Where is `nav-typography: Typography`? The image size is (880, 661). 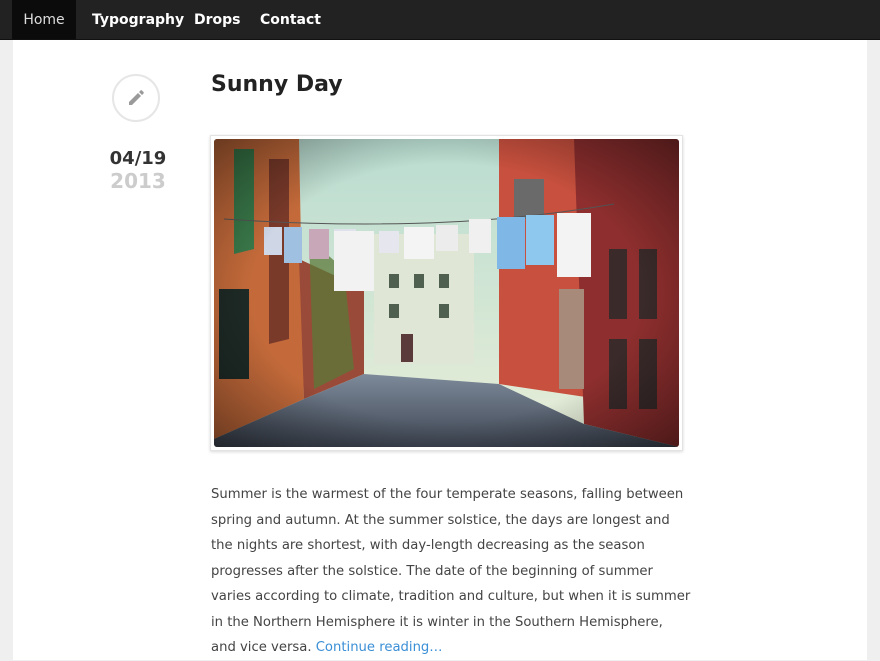 nav-typography: Typography is located at coordinates (138, 19).